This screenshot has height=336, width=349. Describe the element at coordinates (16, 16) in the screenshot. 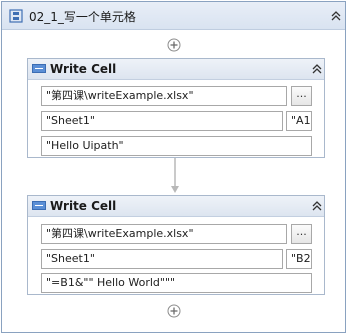

I see `sequence-icon` at that location.